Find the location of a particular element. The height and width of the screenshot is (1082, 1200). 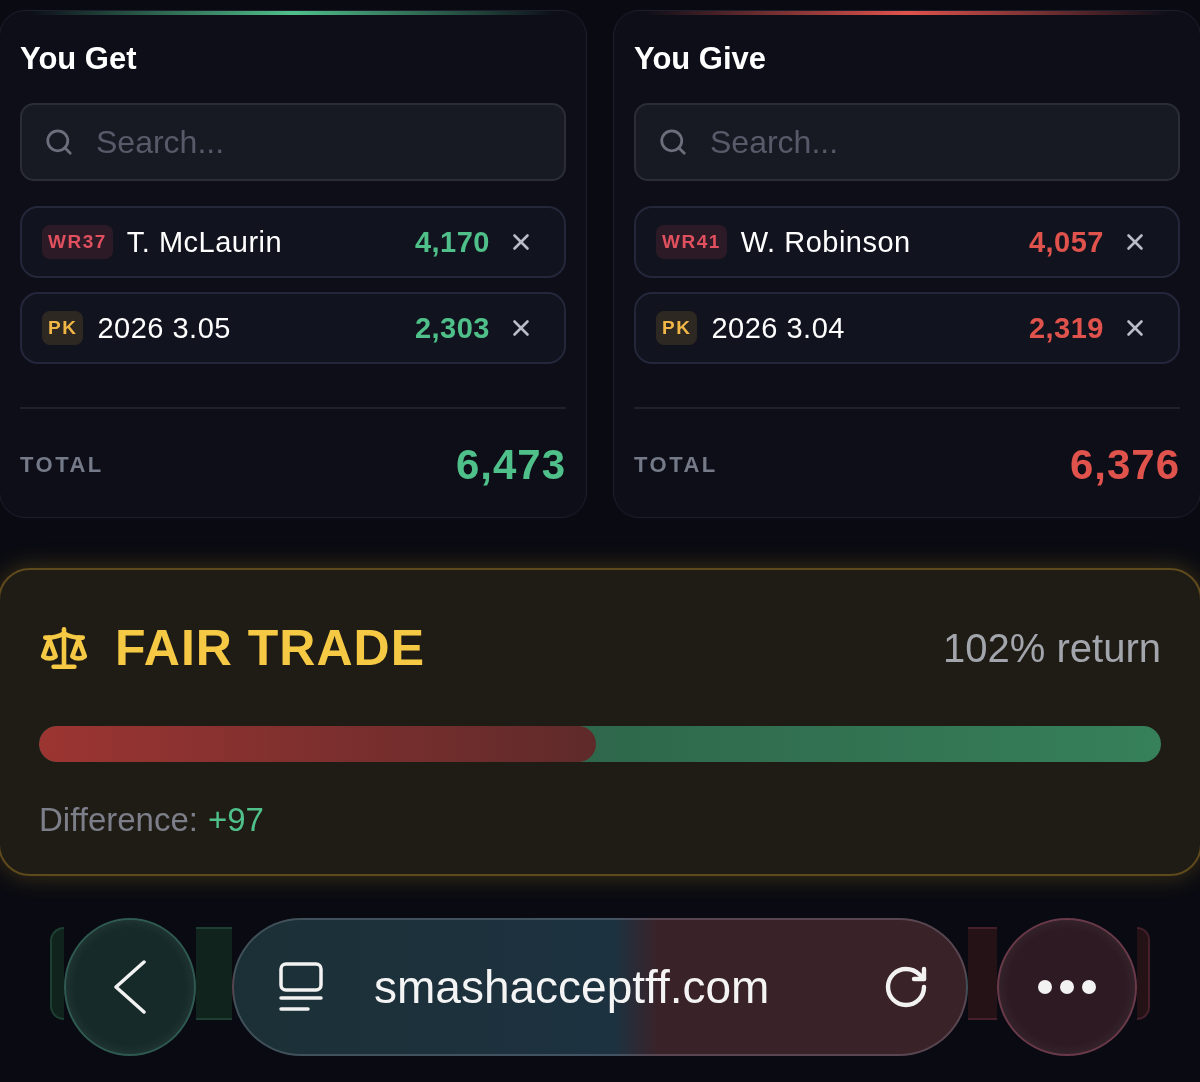

verdict-title: FAIR TRADE is located at coordinates (270, 648).